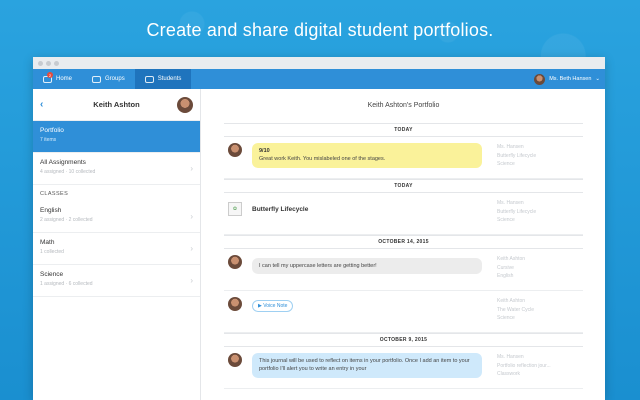  I want to click on user-name: Ms. Beth Hansen, so click(570, 79).